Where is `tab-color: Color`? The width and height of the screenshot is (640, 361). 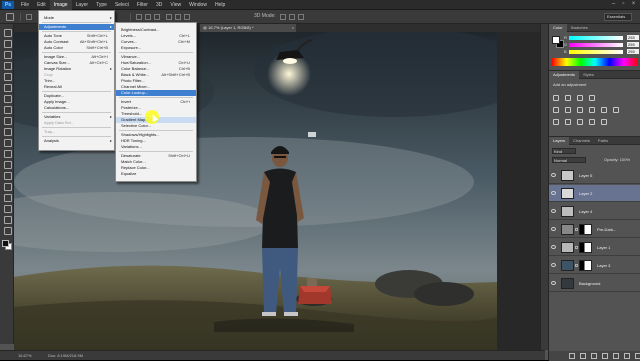
tab-color: Color is located at coordinates (558, 28).